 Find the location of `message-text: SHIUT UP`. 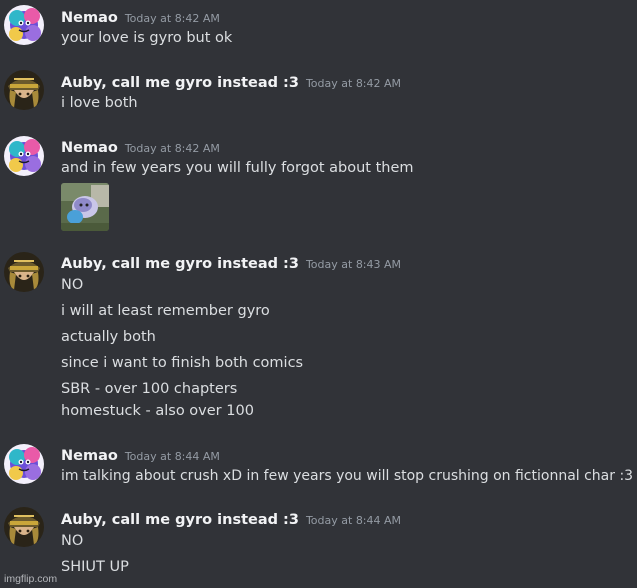

message-text: SHIUT UP is located at coordinates (95, 567).